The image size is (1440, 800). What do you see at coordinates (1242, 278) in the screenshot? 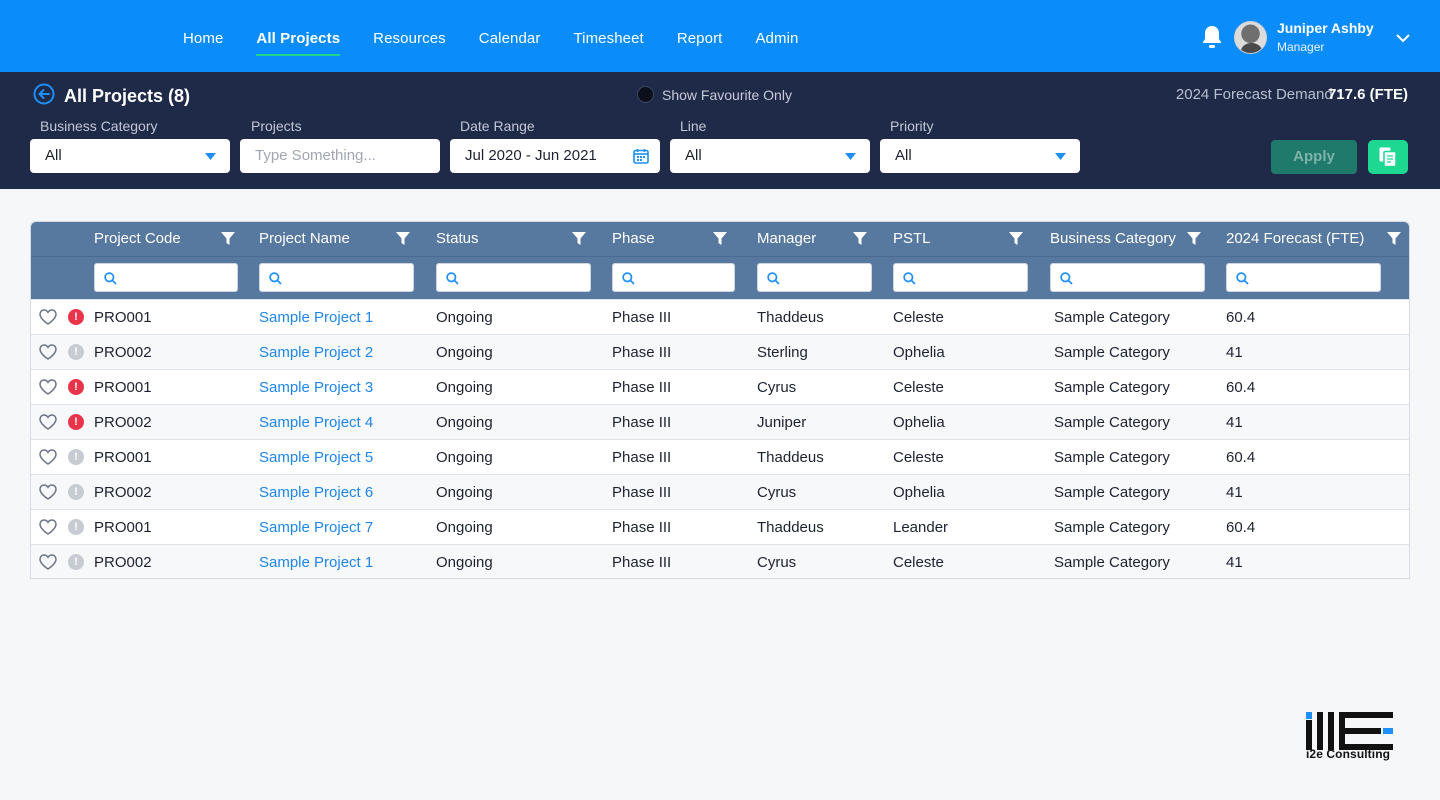
I see `search-icon` at bounding box center [1242, 278].